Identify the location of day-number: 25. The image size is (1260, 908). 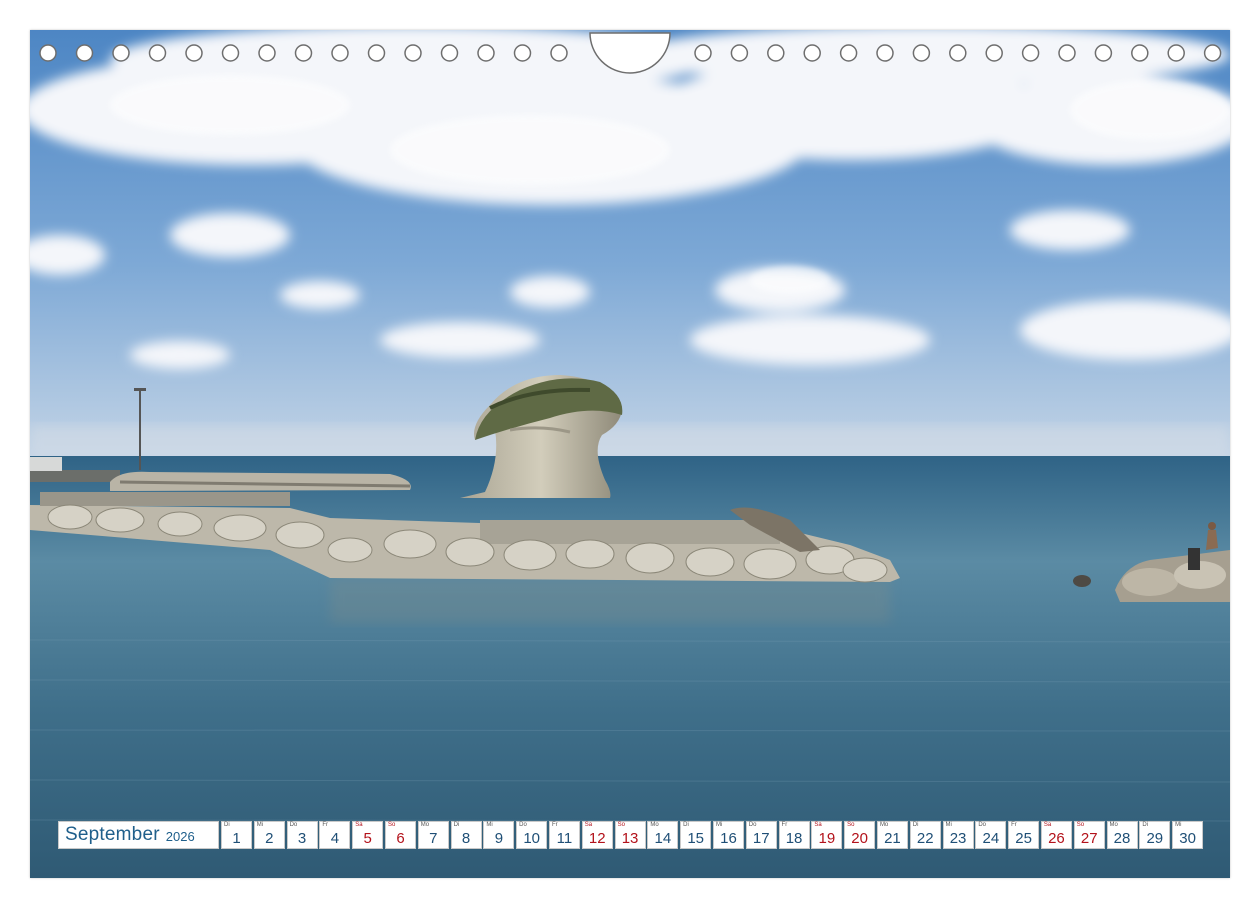
(1023, 838).